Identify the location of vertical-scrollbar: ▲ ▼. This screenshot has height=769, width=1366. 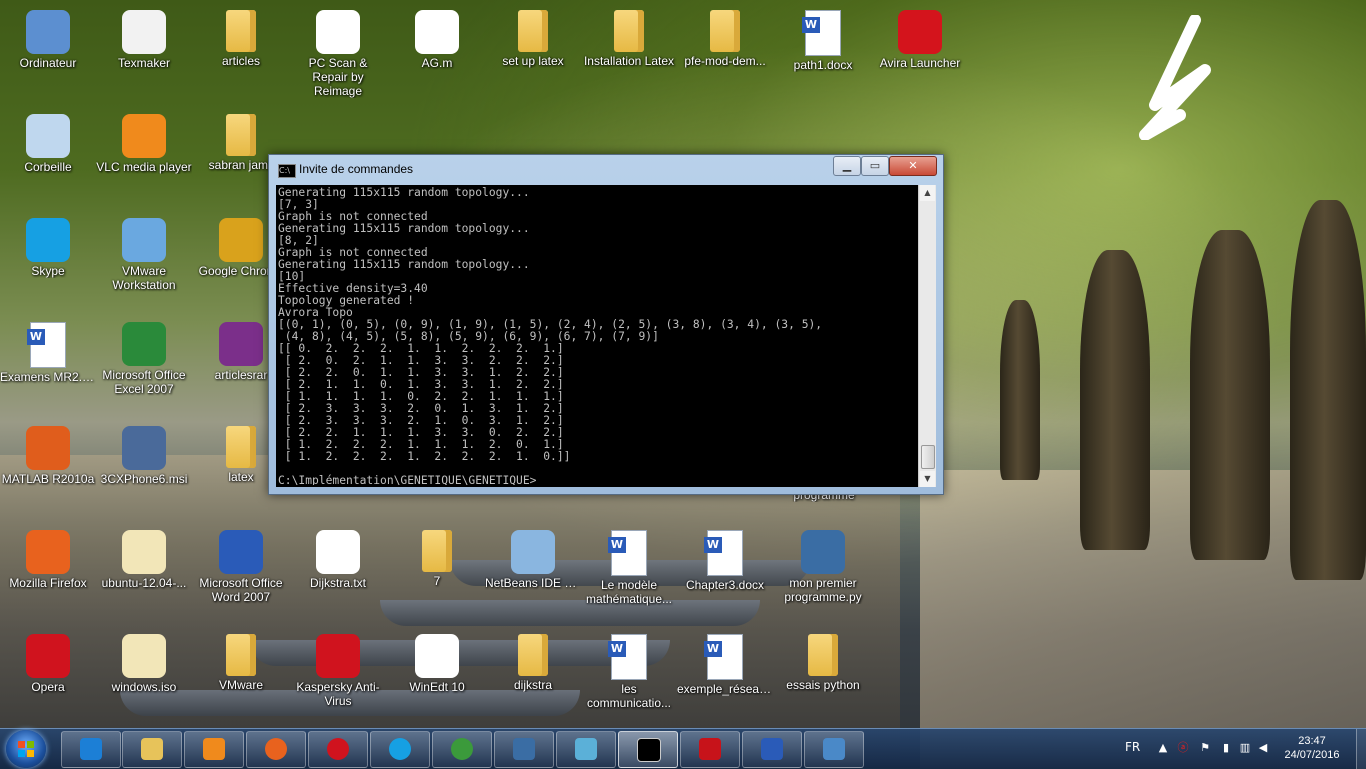
(927, 336).